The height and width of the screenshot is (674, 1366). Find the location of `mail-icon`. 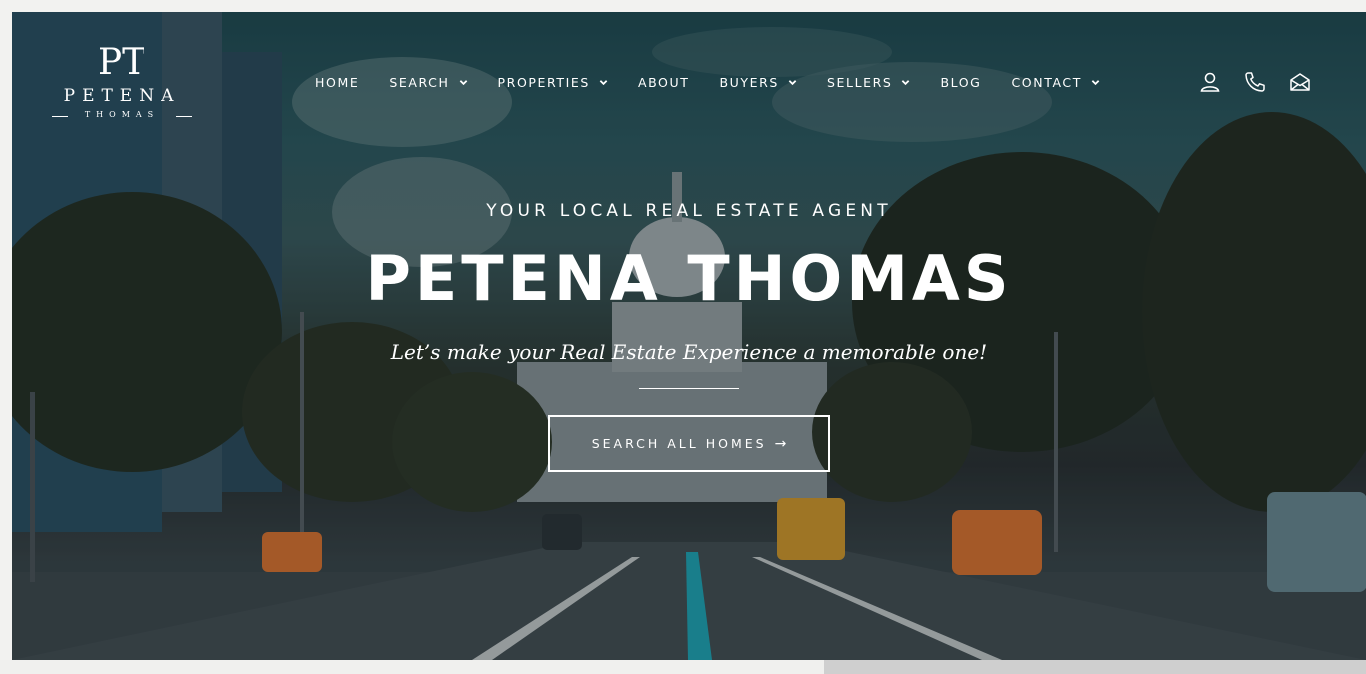

mail-icon is located at coordinates (1300, 82).